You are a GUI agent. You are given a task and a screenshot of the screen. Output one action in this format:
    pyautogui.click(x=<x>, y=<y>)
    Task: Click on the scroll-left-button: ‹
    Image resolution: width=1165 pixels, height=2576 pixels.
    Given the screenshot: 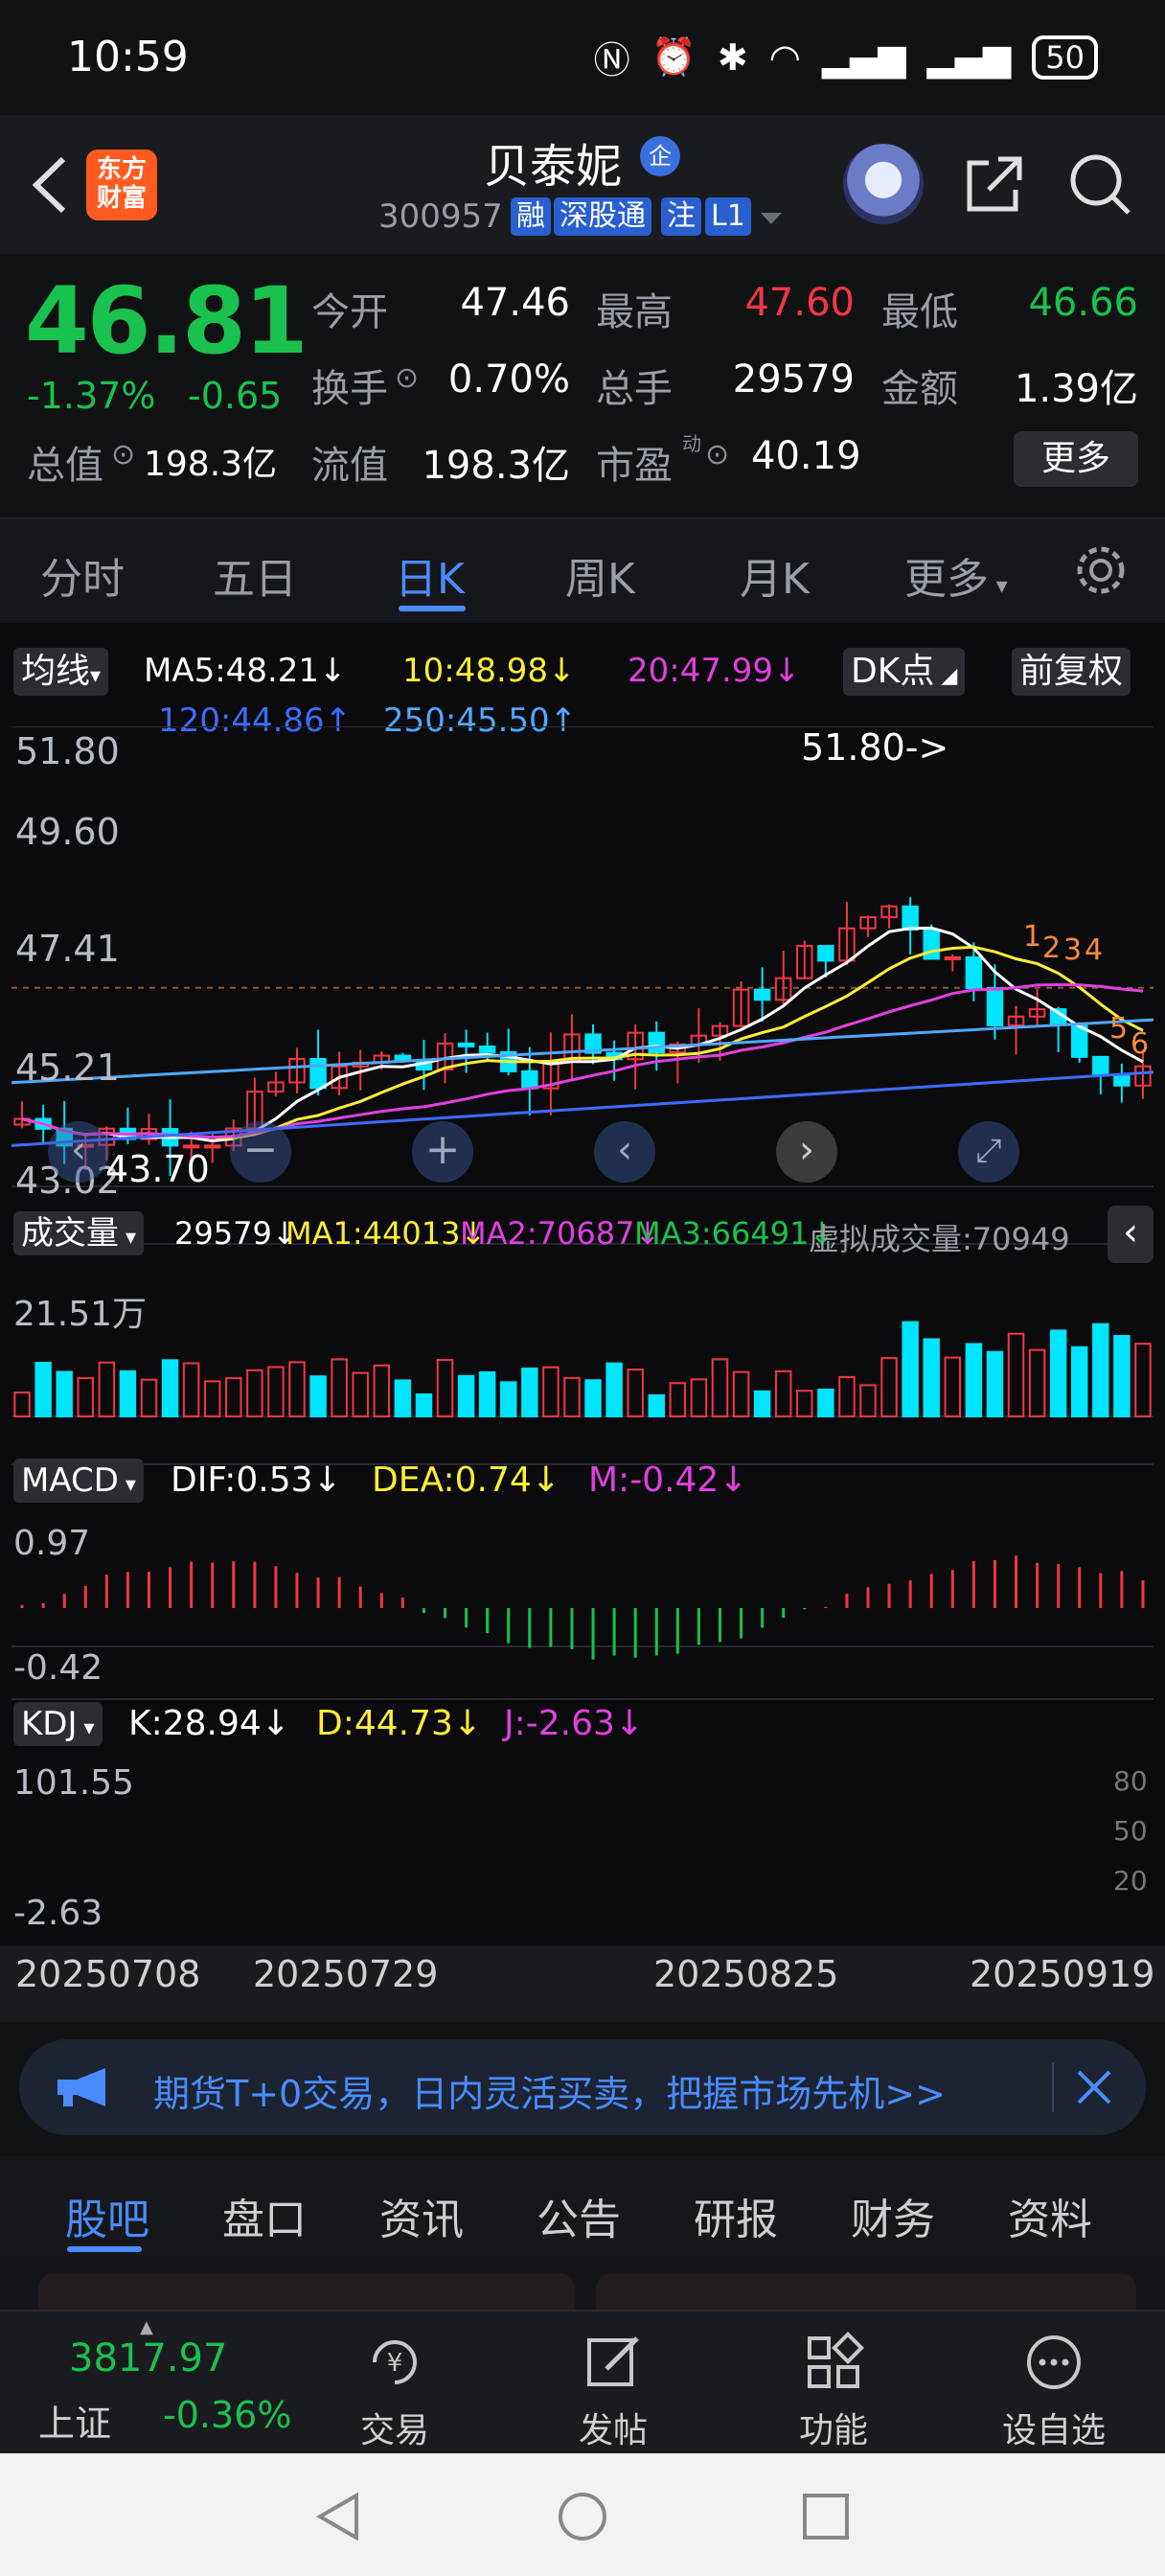 What is the action you would take?
    pyautogui.click(x=78, y=1152)
    